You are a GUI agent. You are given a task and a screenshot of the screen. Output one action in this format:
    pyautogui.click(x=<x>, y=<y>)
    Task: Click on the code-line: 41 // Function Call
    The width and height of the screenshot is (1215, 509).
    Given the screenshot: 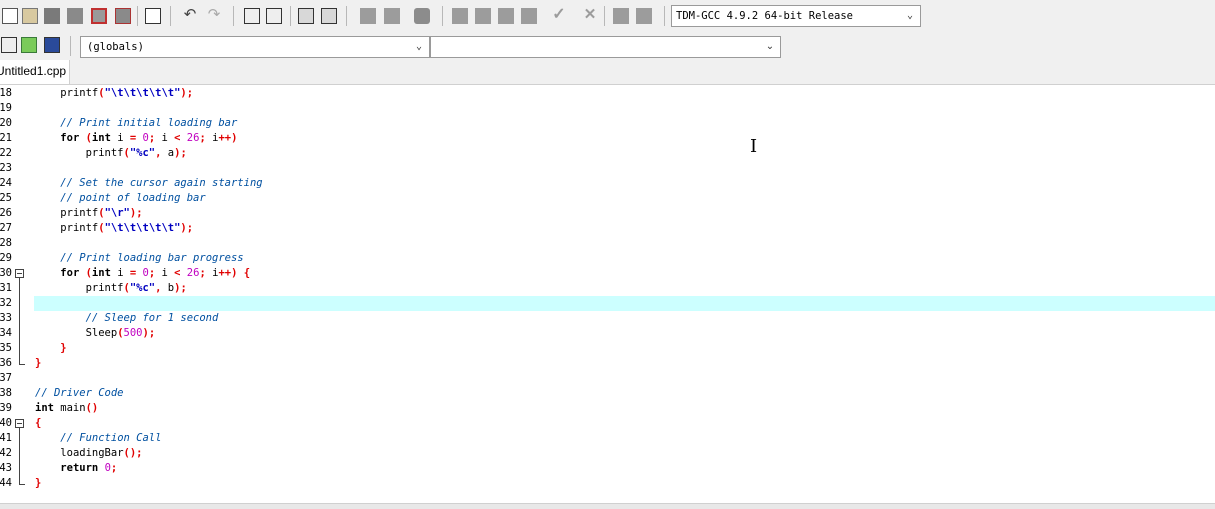 What is the action you would take?
    pyautogui.click(x=607, y=438)
    